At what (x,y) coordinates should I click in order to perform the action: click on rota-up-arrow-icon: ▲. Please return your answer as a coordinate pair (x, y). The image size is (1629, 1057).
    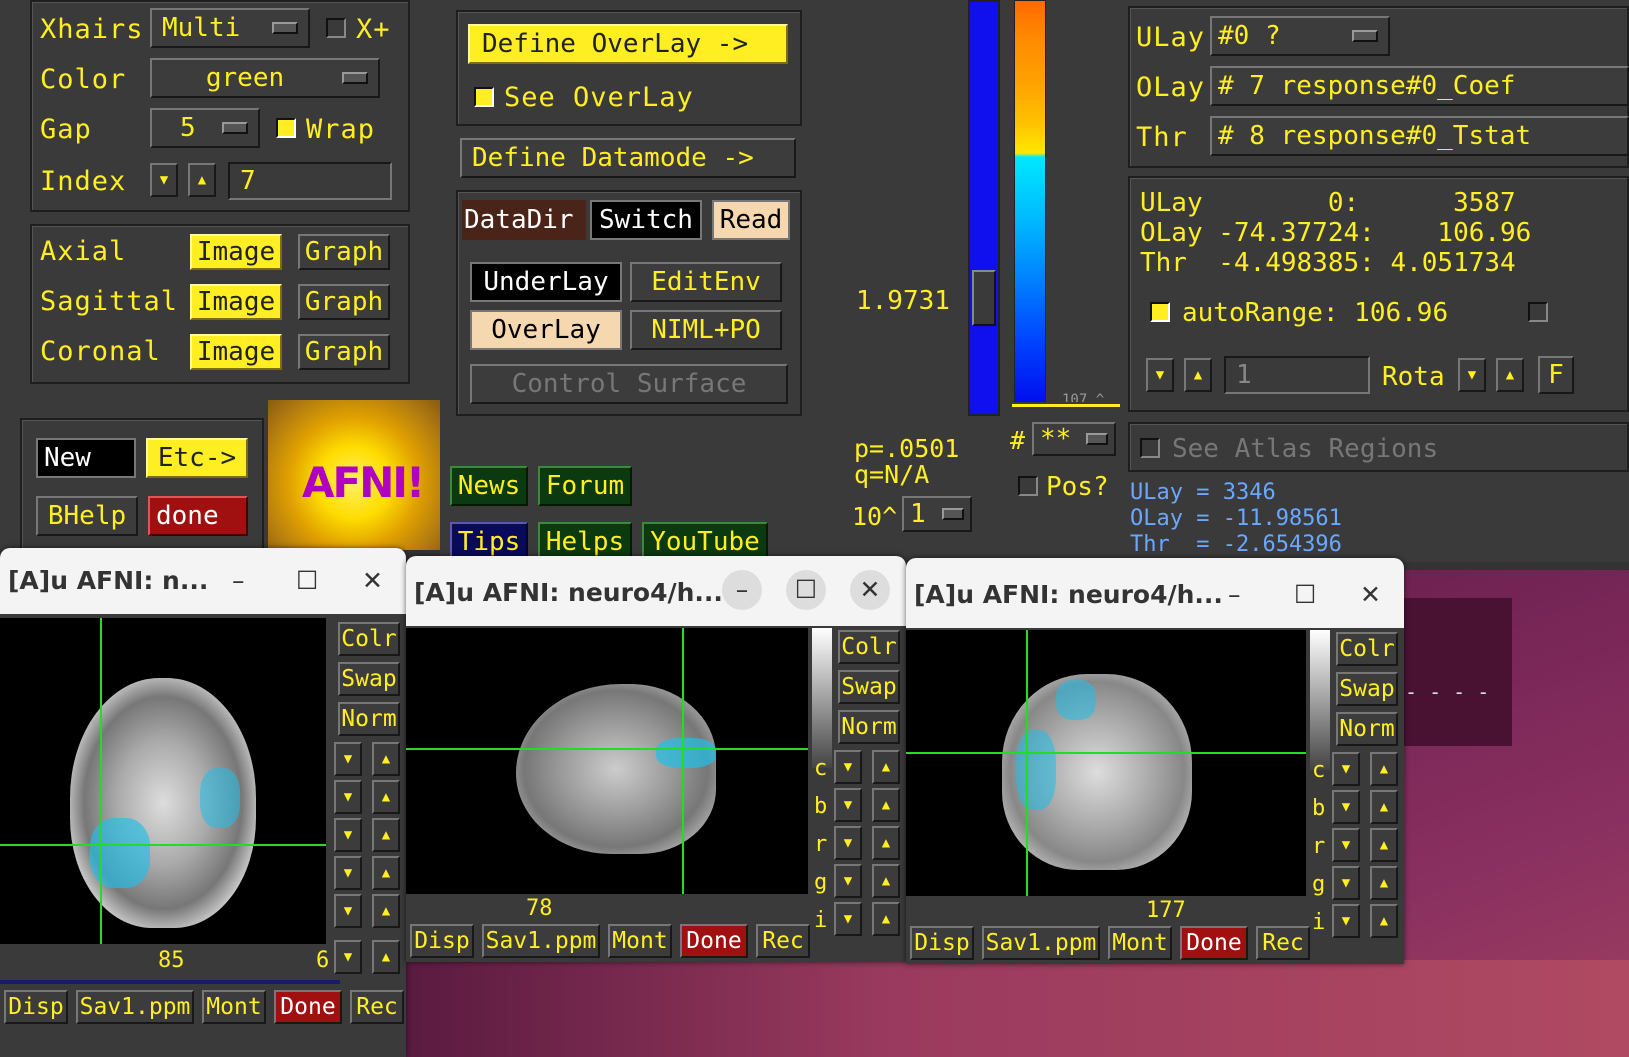
    Looking at the image, I should click on (1198, 375).